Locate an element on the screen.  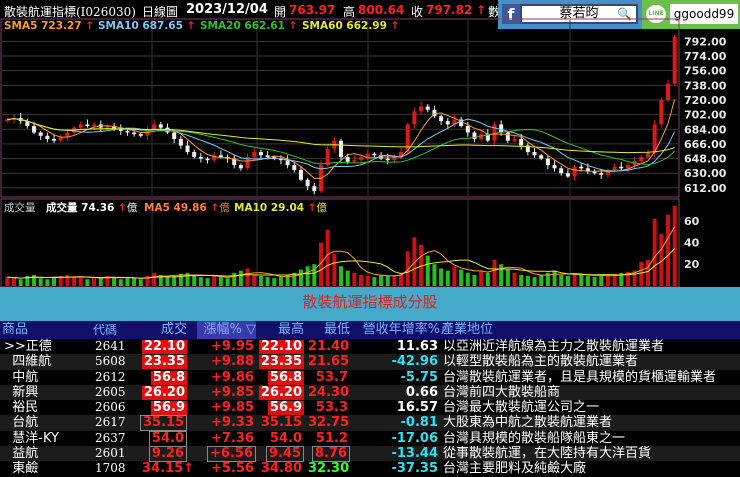
industry-position: 以亞洲近洋航線為主力之散裝航運業者 is located at coordinates (554, 346).